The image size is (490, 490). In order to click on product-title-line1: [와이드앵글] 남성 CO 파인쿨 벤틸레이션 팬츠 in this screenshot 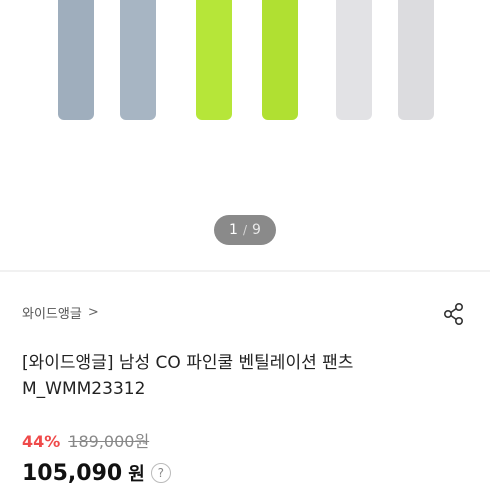, I will do `click(188, 363)`.